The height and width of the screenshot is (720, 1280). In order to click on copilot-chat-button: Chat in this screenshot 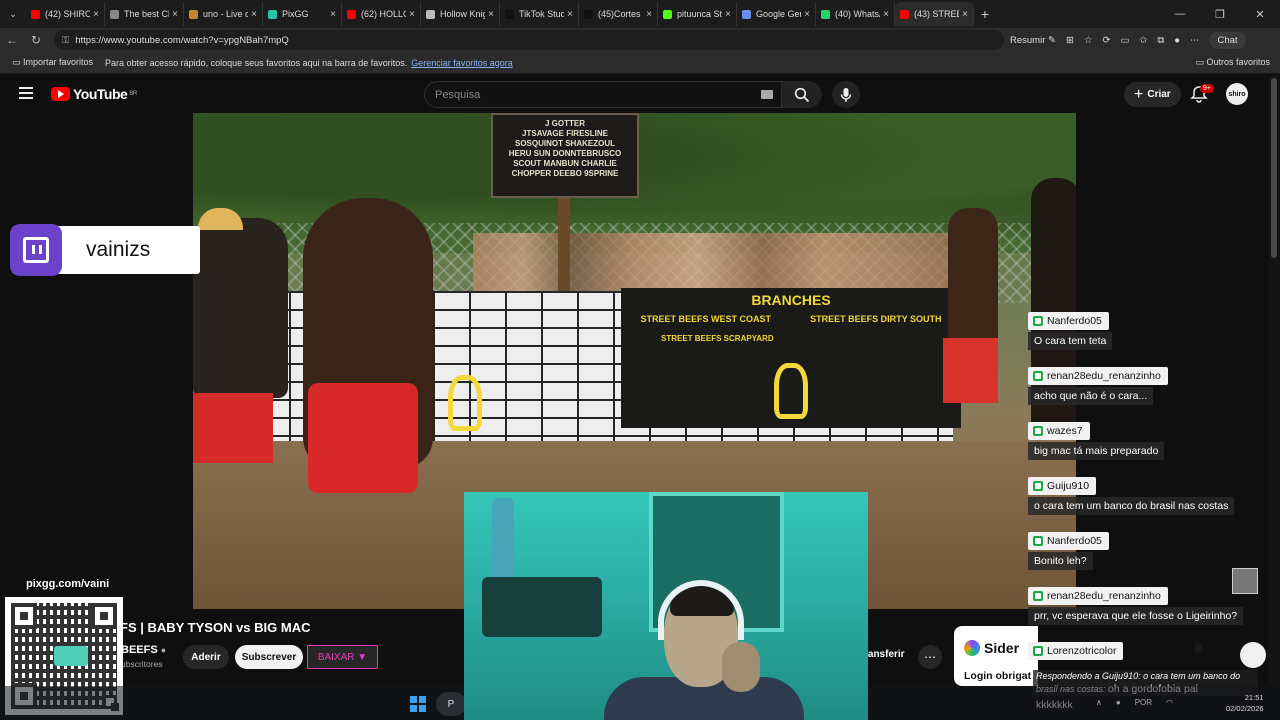, I will do `click(1227, 40)`.